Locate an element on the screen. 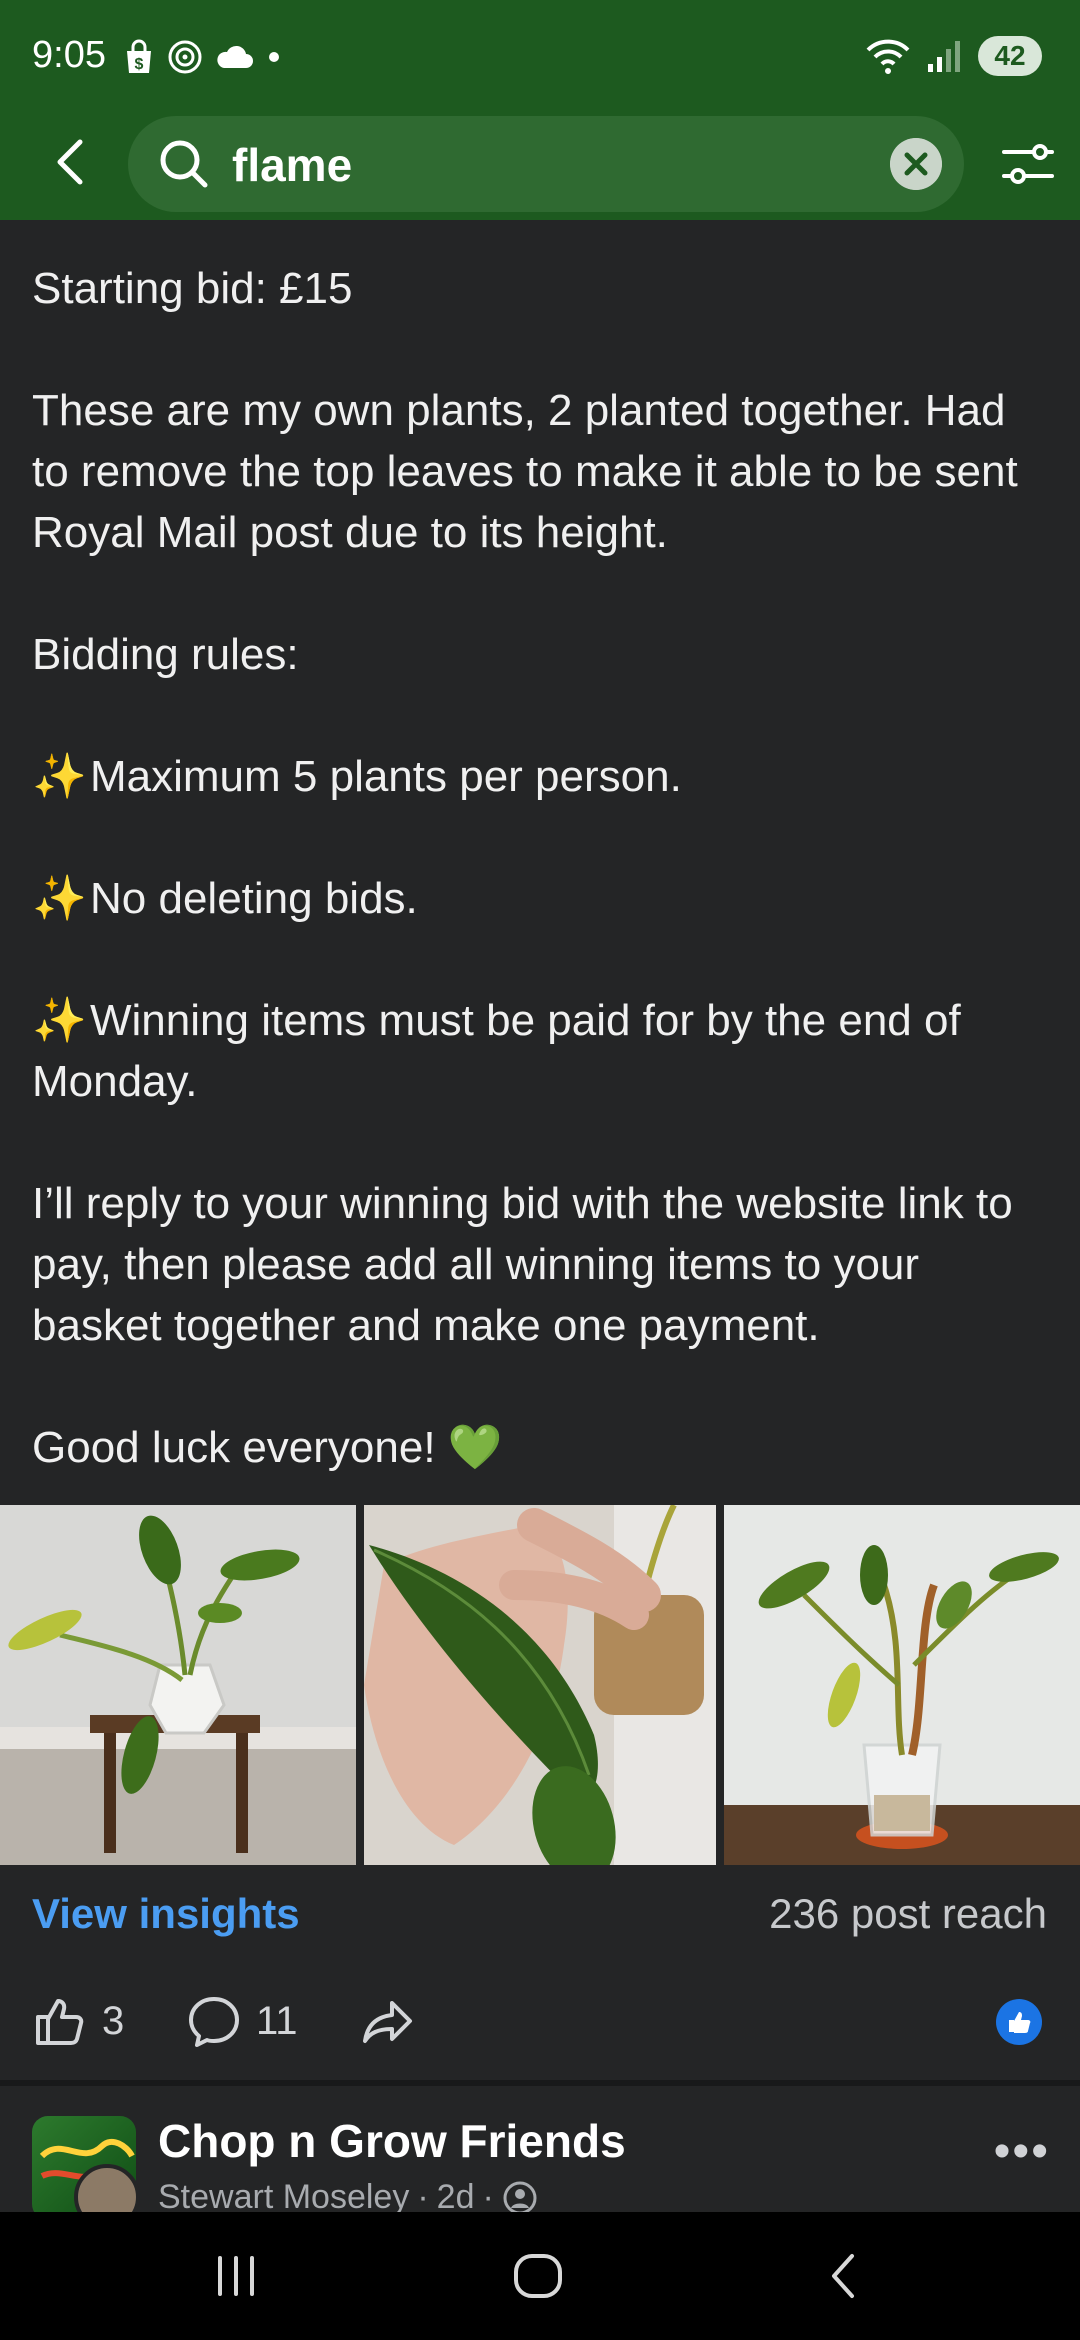 Image resolution: width=1080 pixels, height=2340 pixels. insights-row: View insights 236 post reach is located at coordinates (540, 1916).